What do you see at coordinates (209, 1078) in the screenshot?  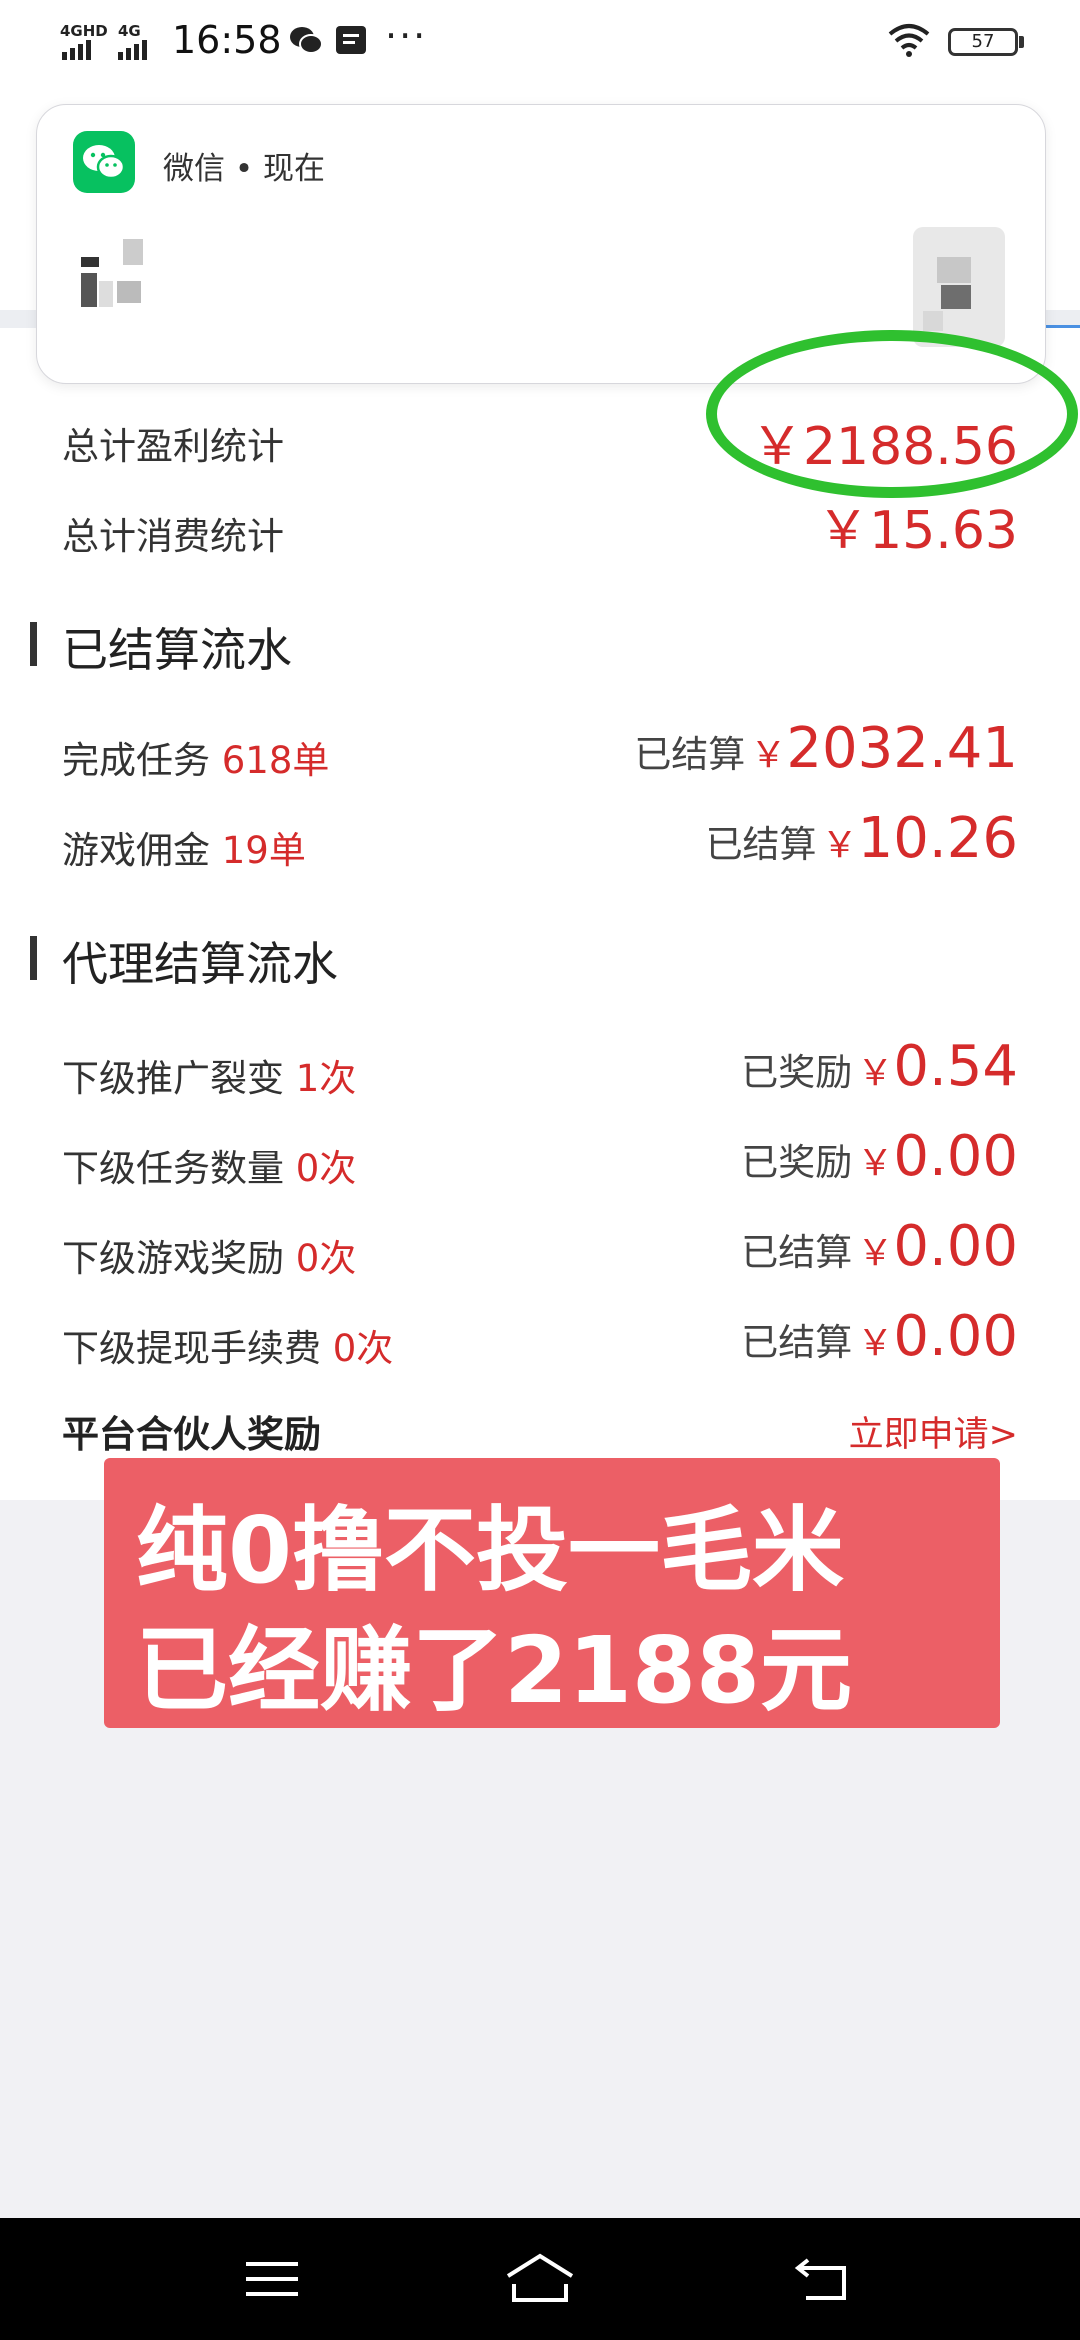 I see `list-item-label: 下级推广裂变 1次` at bounding box center [209, 1078].